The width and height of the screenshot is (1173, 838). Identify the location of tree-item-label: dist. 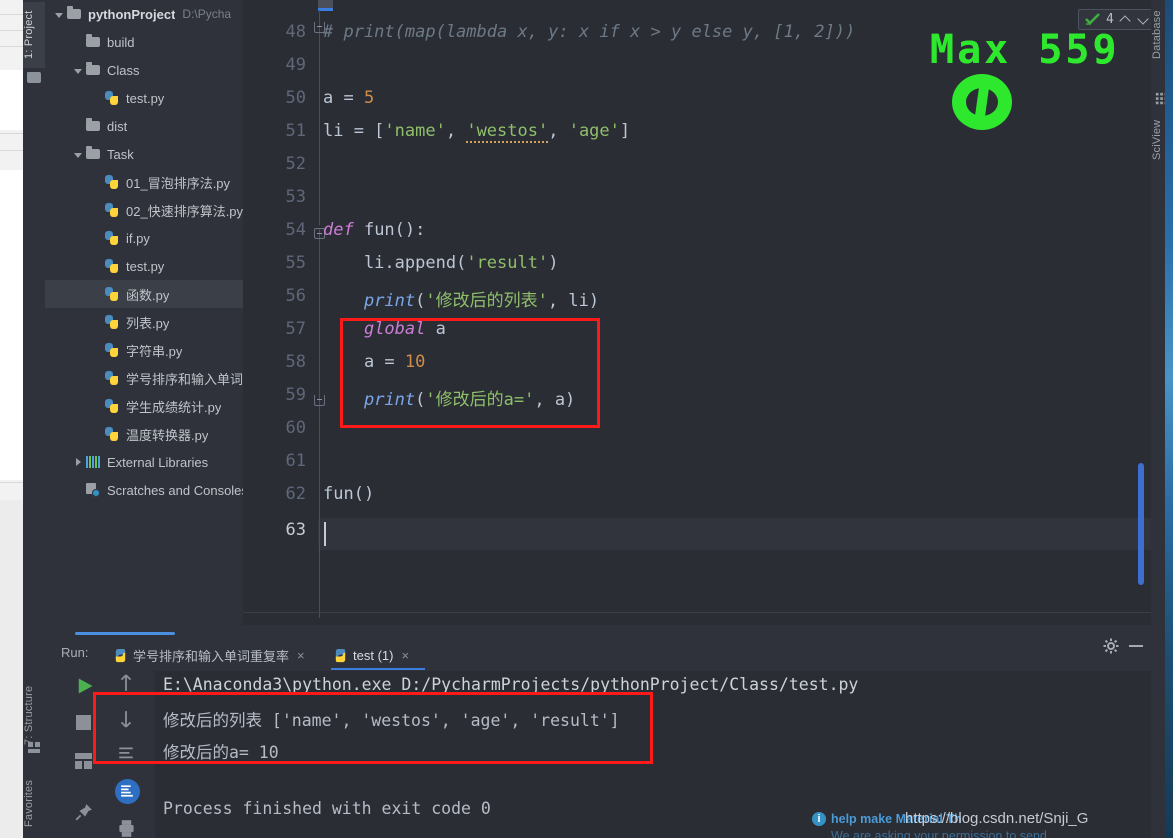
(117, 126).